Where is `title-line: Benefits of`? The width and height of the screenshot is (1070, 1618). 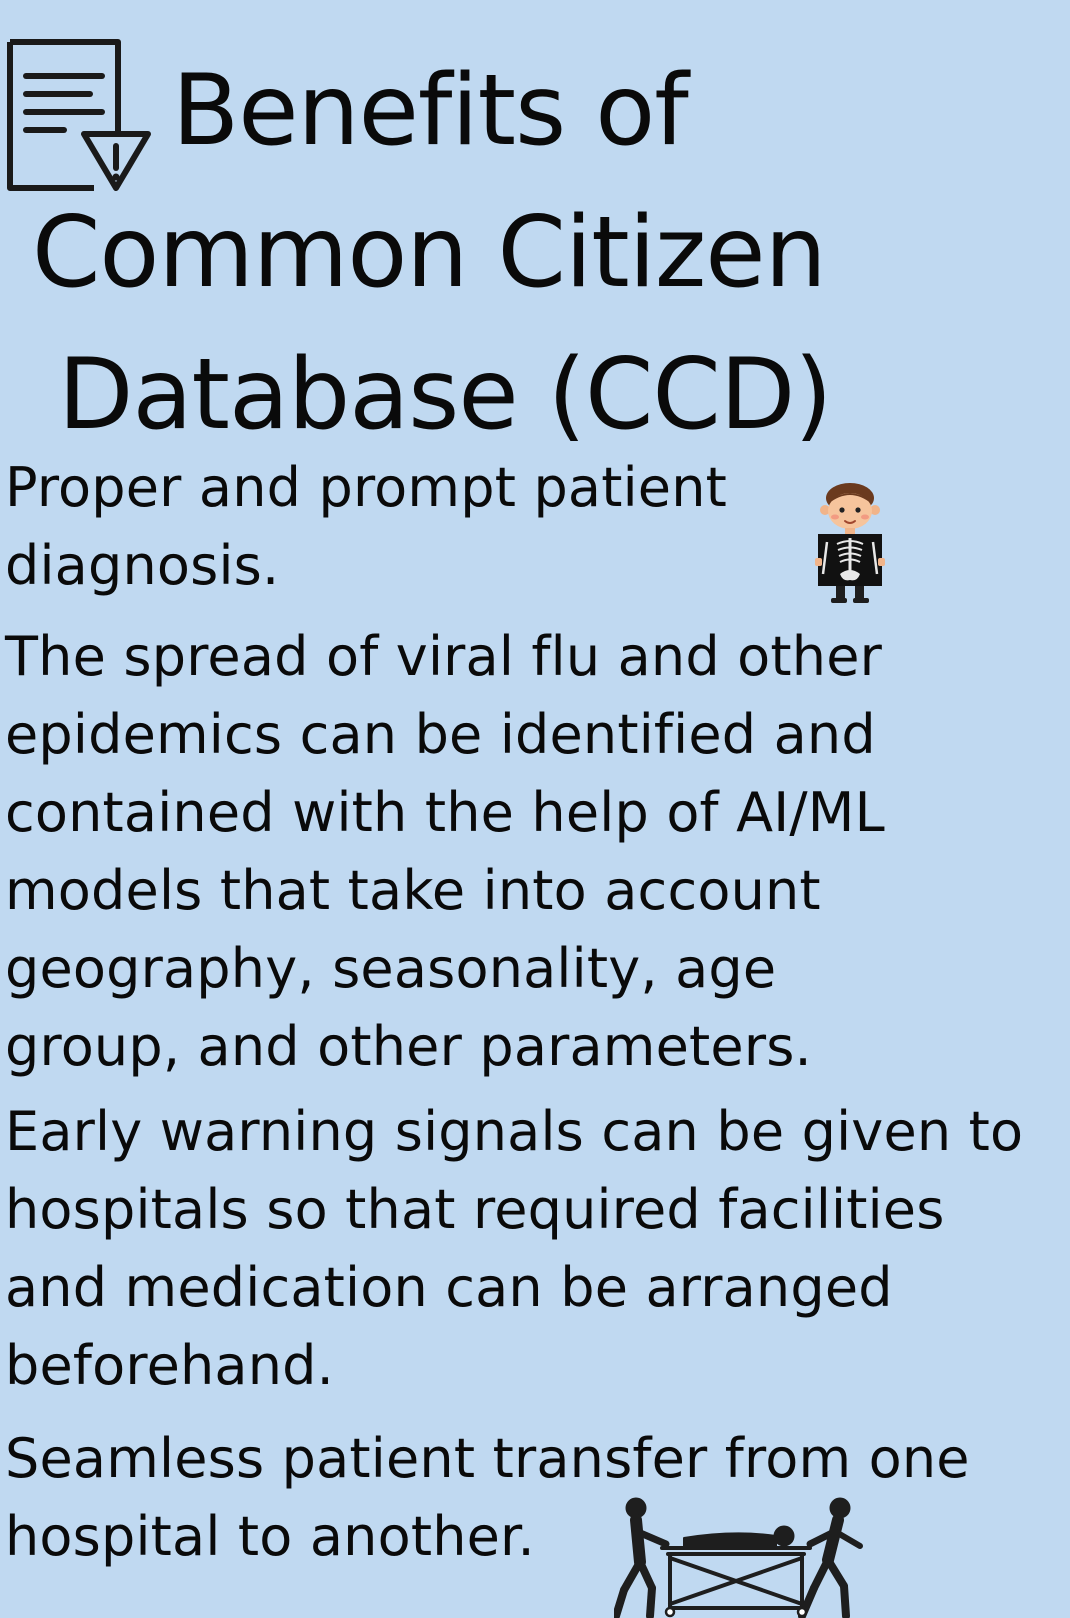
title-line: Benefits of is located at coordinates (430, 111).